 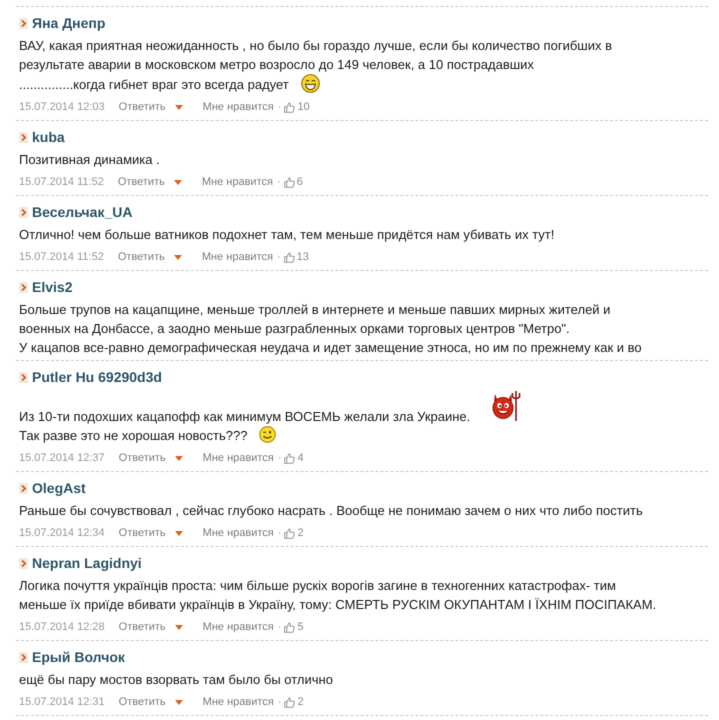 What do you see at coordinates (62, 458) in the screenshot?
I see `comment-date: 15.07.2014 12:37` at bounding box center [62, 458].